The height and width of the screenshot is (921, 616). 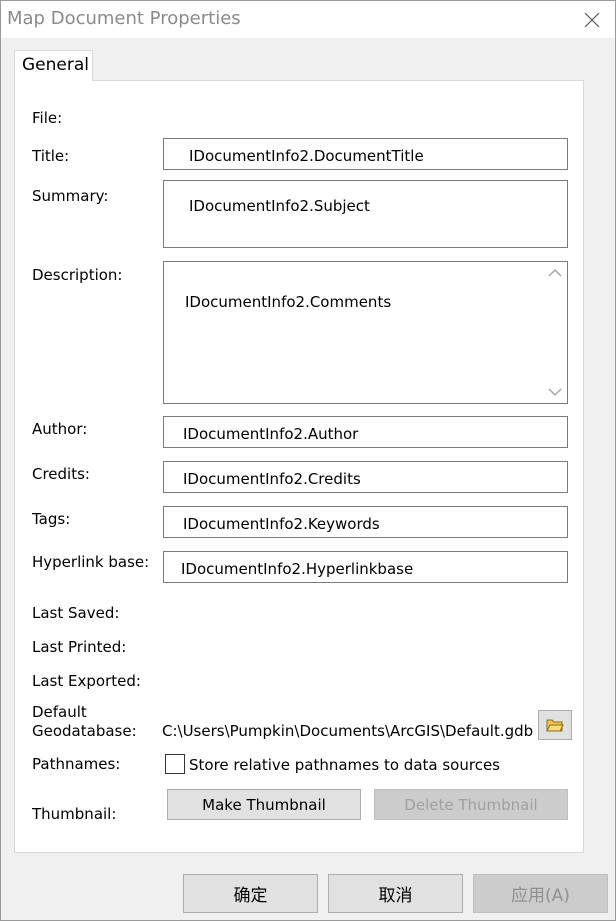 What do you see at coordinates (308, 19) in the screenshot?
I see `title-bar: Map Document Properties` at bounding box center [308, 19].